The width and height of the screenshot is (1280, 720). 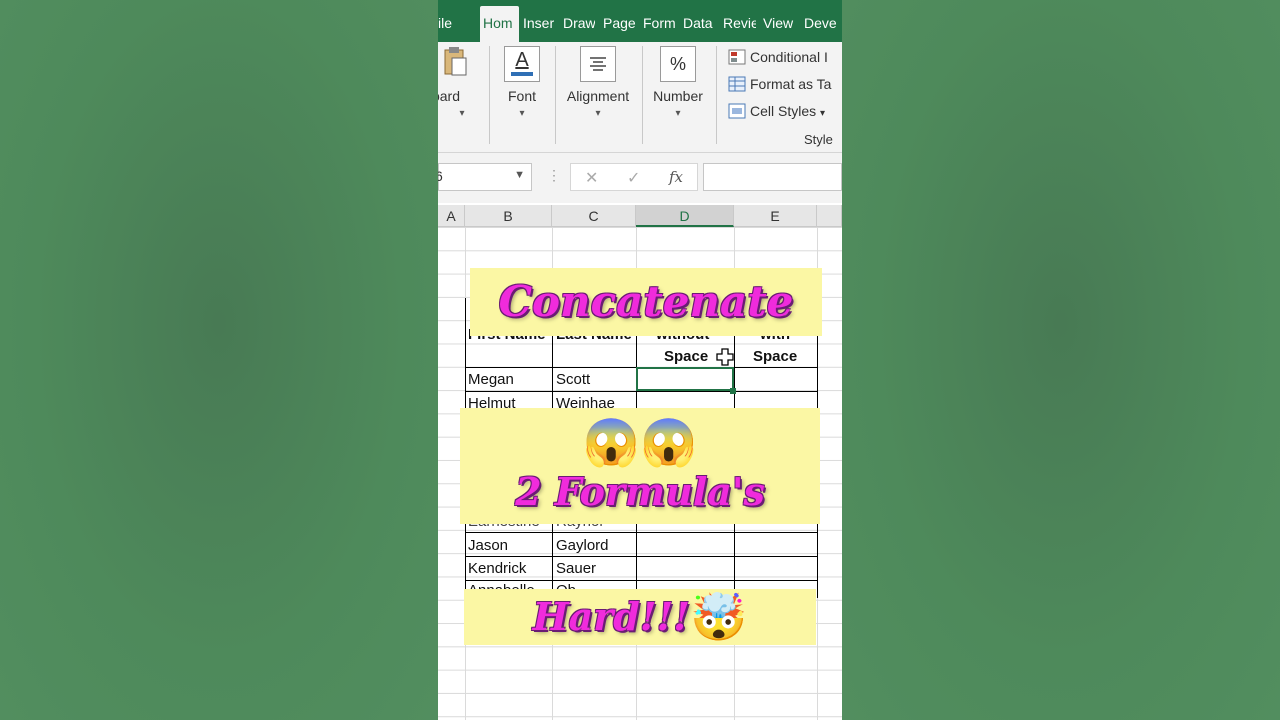 I want to click on mind-blown-icon: 🤯, so click(x=718, y=617).